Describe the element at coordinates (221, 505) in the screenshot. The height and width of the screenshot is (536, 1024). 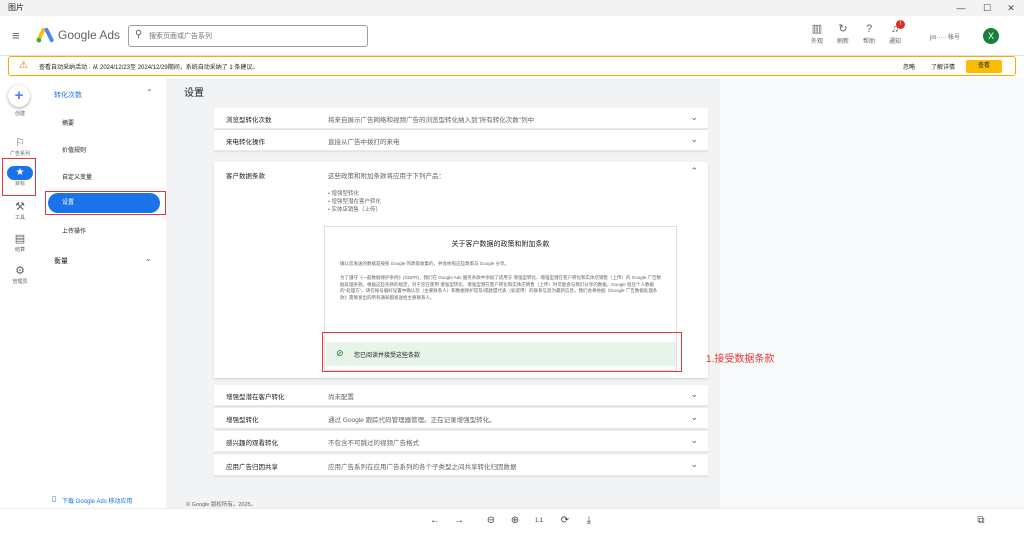
I see `copyright: © Google 版权所有。2025。` at that location.